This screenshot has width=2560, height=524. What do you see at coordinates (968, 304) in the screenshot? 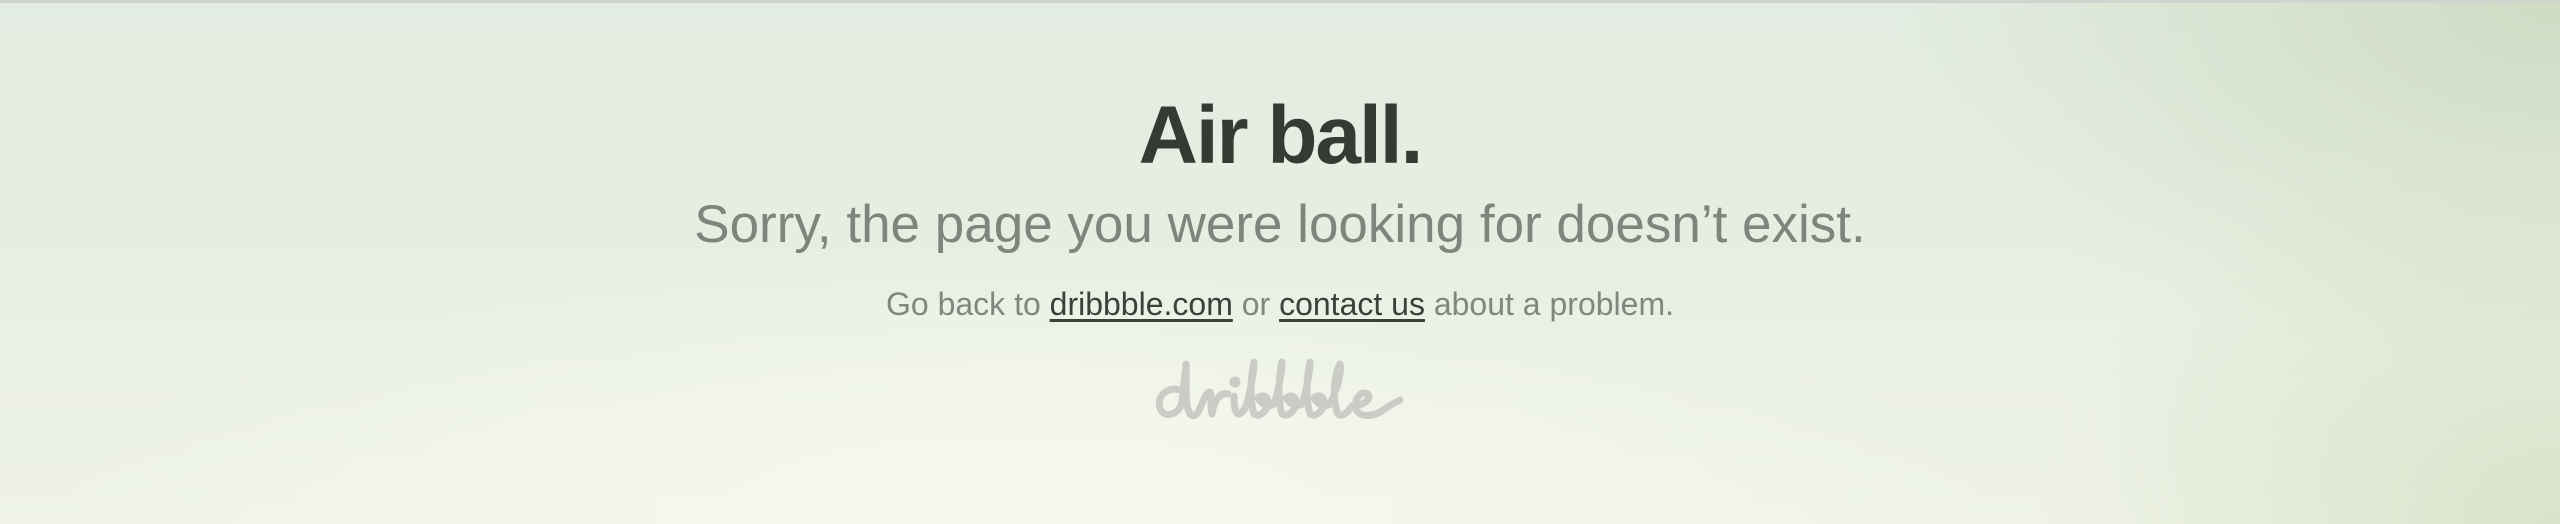
I see `help-prefix: Go back to` at bounding box center [968, 304].